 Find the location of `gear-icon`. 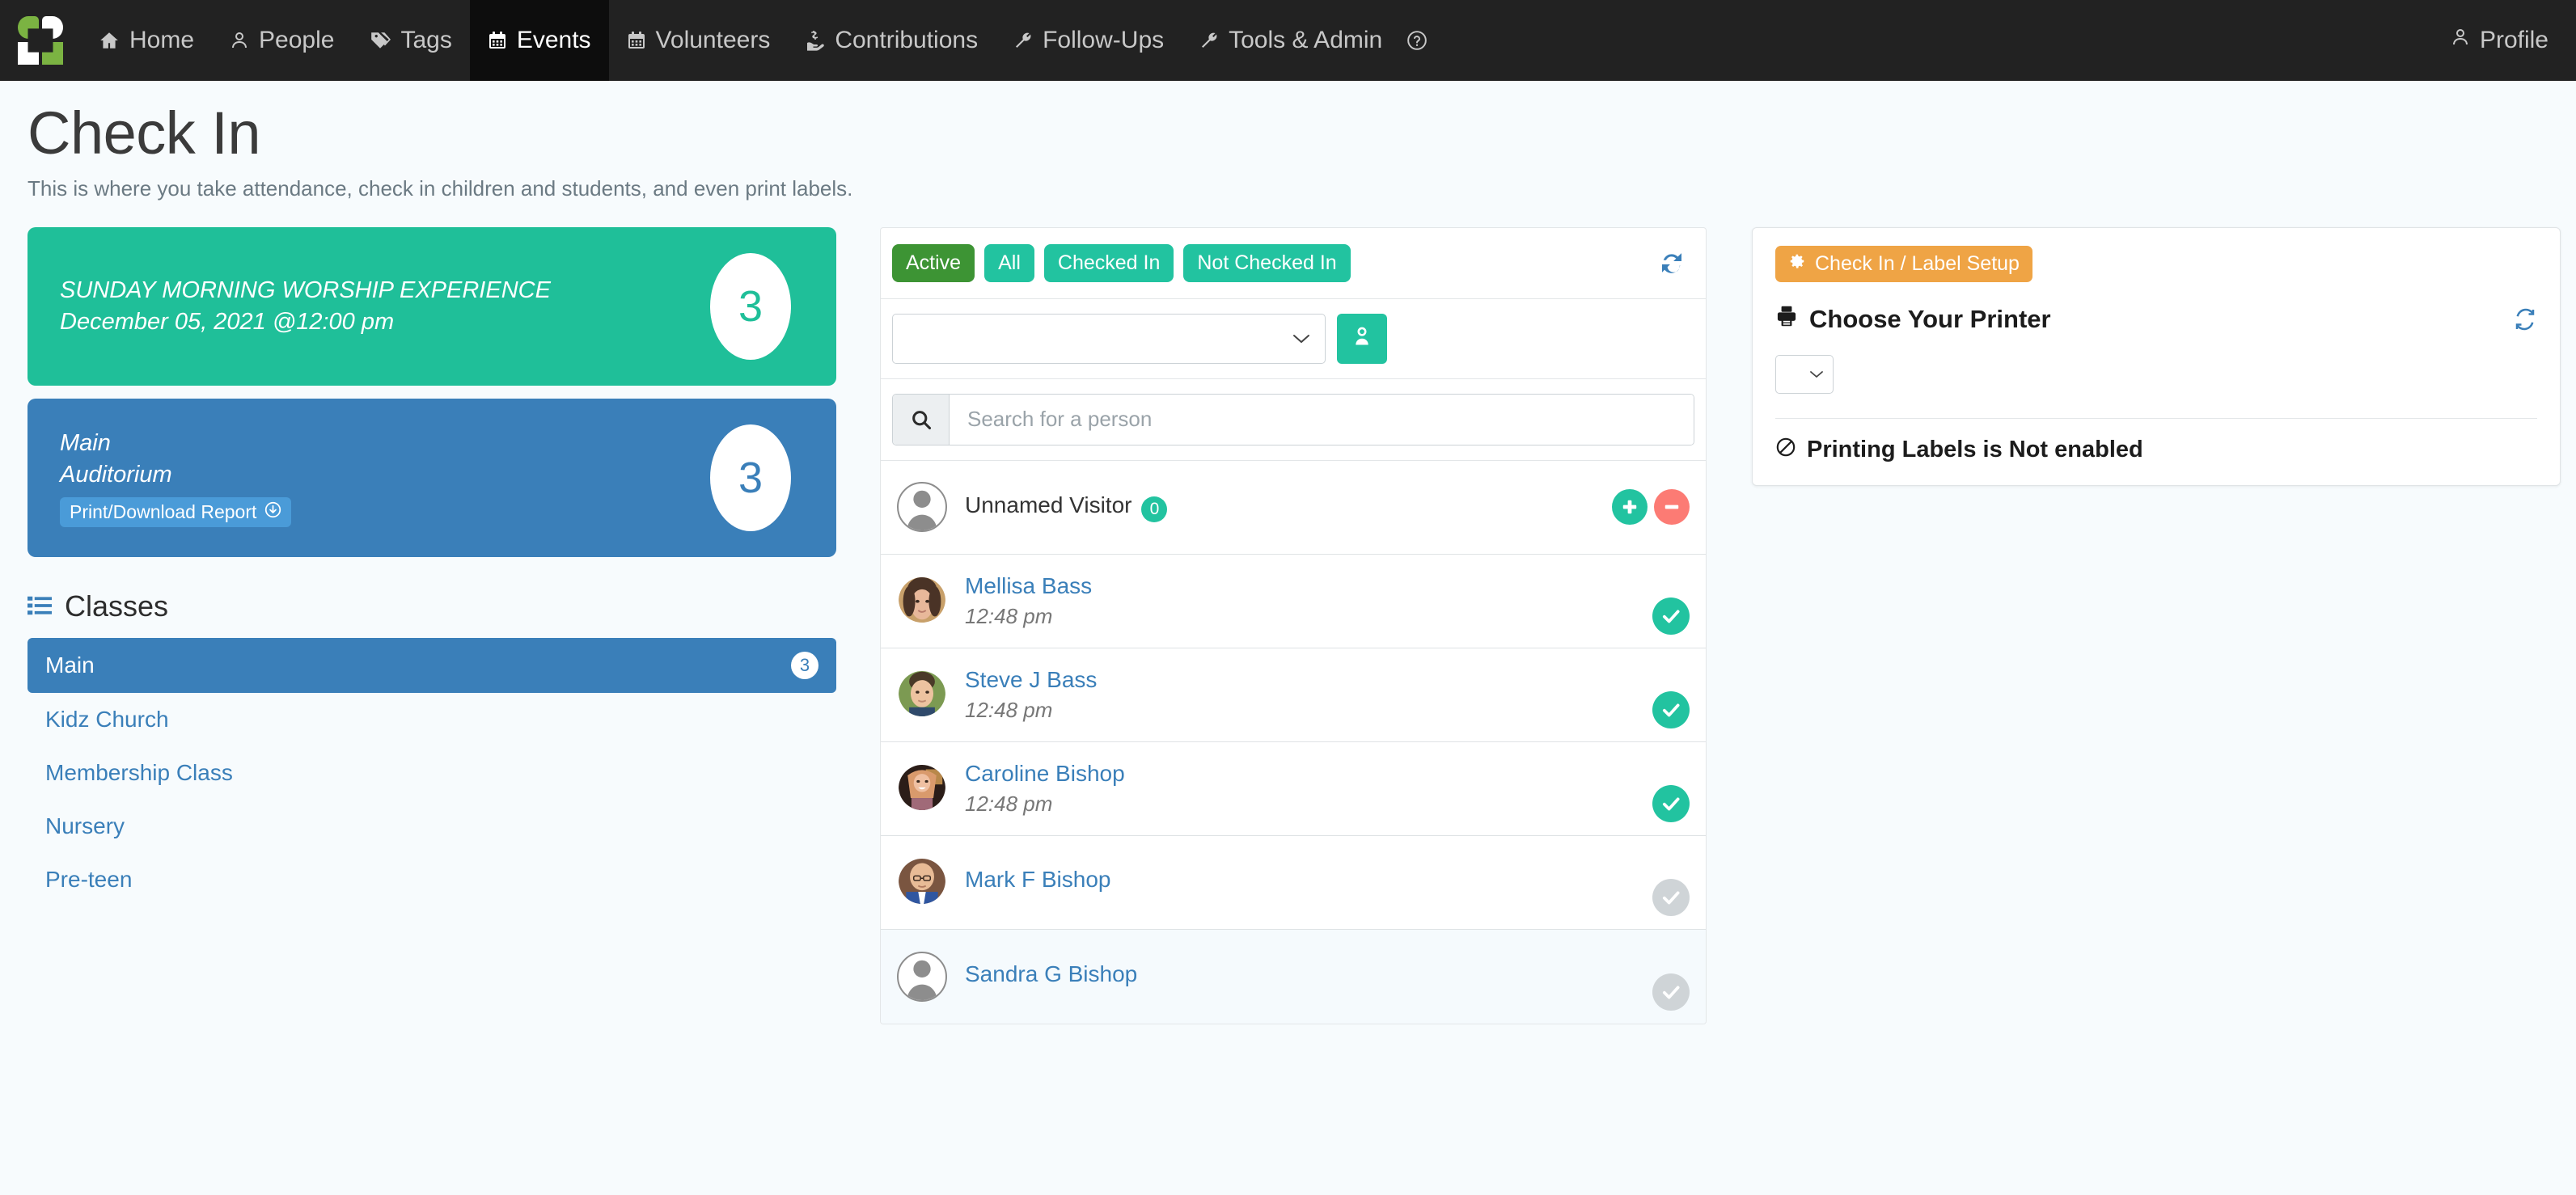

gear-icon is located at coordinates (1797, 264).